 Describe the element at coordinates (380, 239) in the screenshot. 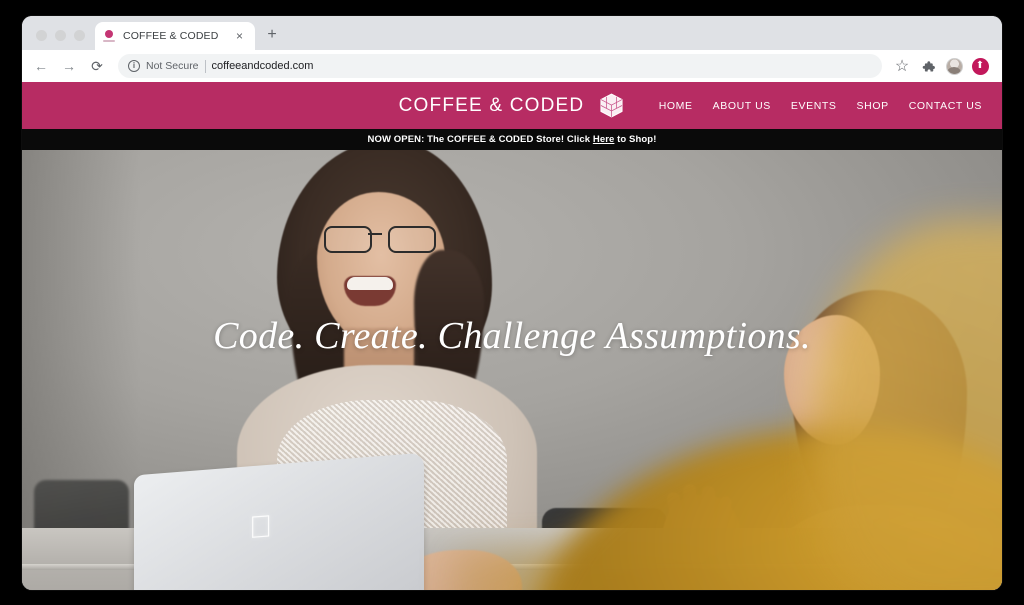

I see `eyeglasses-icon` at that location.